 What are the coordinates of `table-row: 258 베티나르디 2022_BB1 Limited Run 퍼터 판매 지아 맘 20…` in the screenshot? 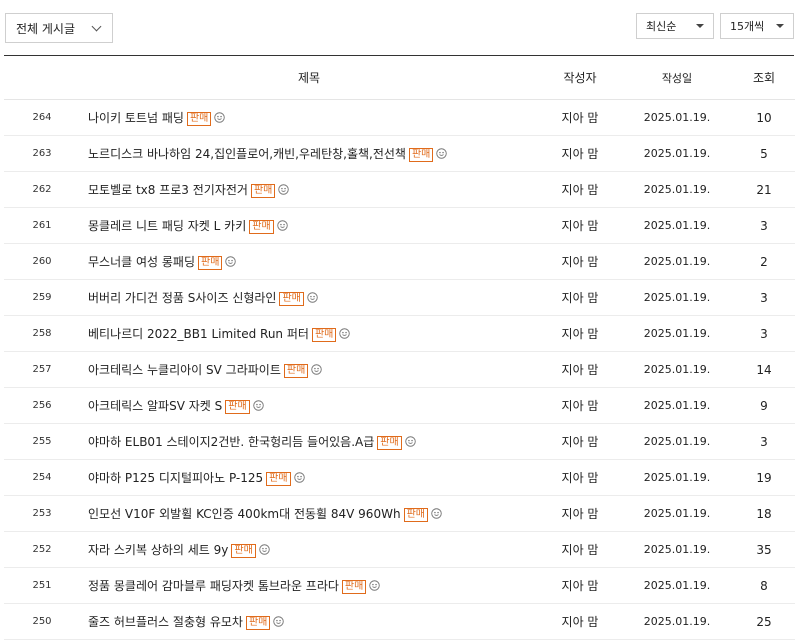 It's located at (399, 333).